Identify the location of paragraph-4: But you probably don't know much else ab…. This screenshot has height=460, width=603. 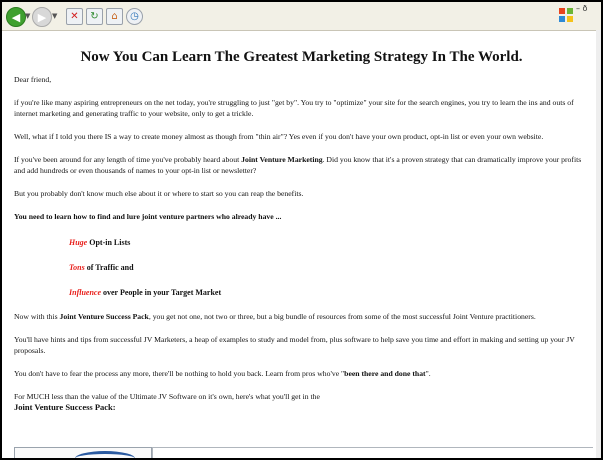
(159, 193).